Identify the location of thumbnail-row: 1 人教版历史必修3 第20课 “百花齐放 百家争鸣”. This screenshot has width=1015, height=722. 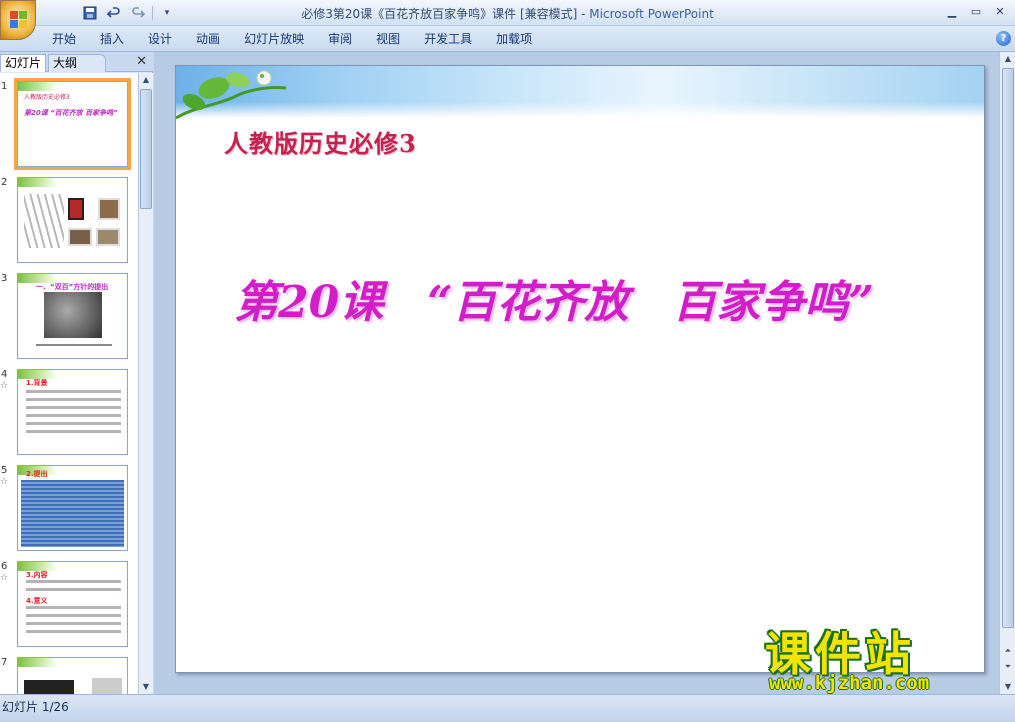
(69, 127).